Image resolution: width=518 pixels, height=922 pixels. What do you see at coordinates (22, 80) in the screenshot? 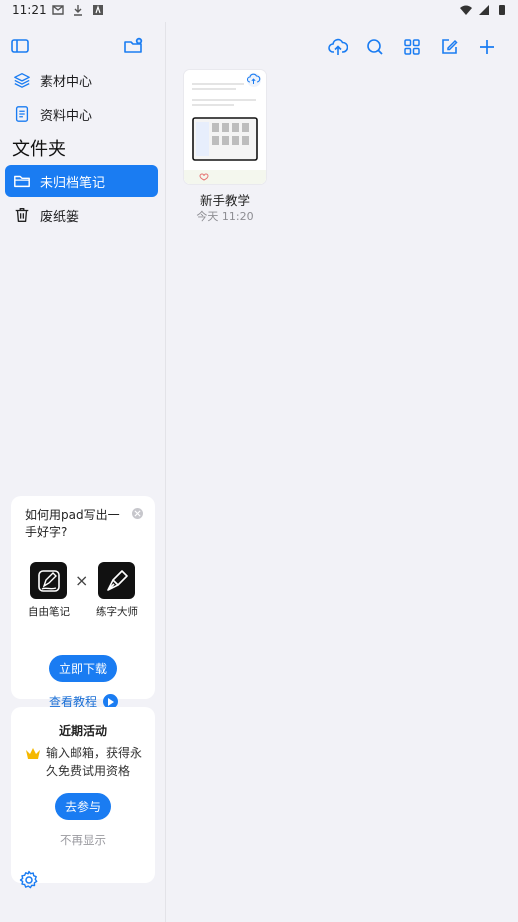
I see `layers-icon` at bounding box center [22, 80].